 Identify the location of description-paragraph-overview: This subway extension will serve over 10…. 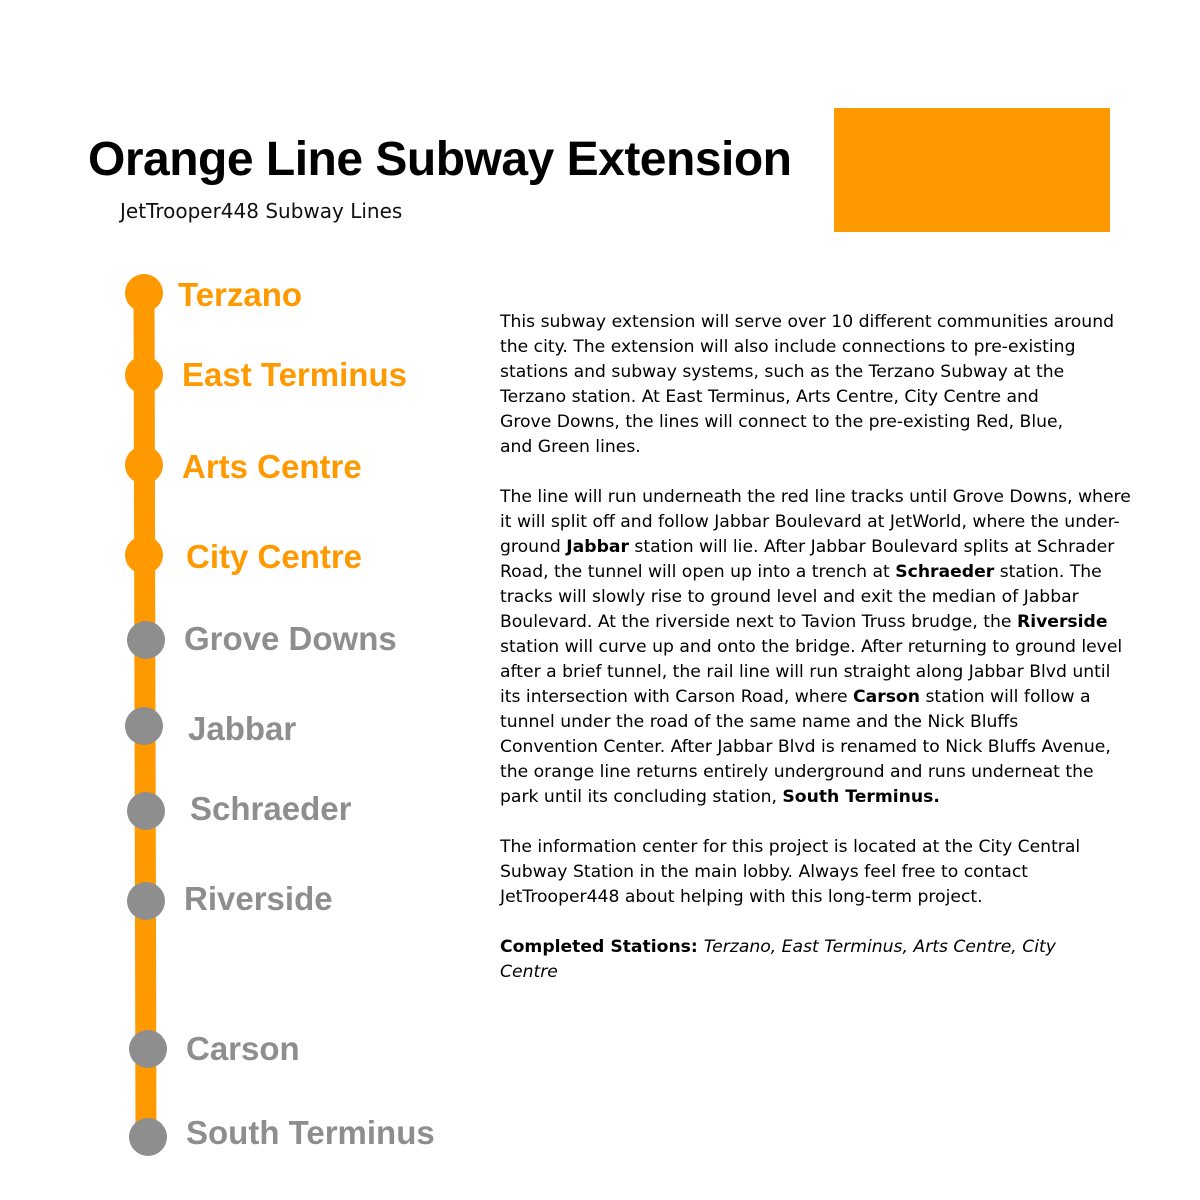
(807, 384).